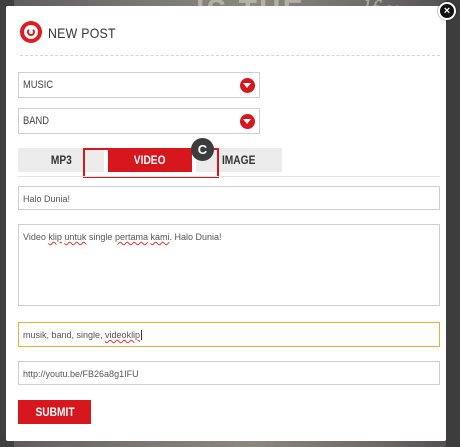  Describe the element at coordinates (447, 11) in the screenshot. I see `close-icon: ×` at that location.